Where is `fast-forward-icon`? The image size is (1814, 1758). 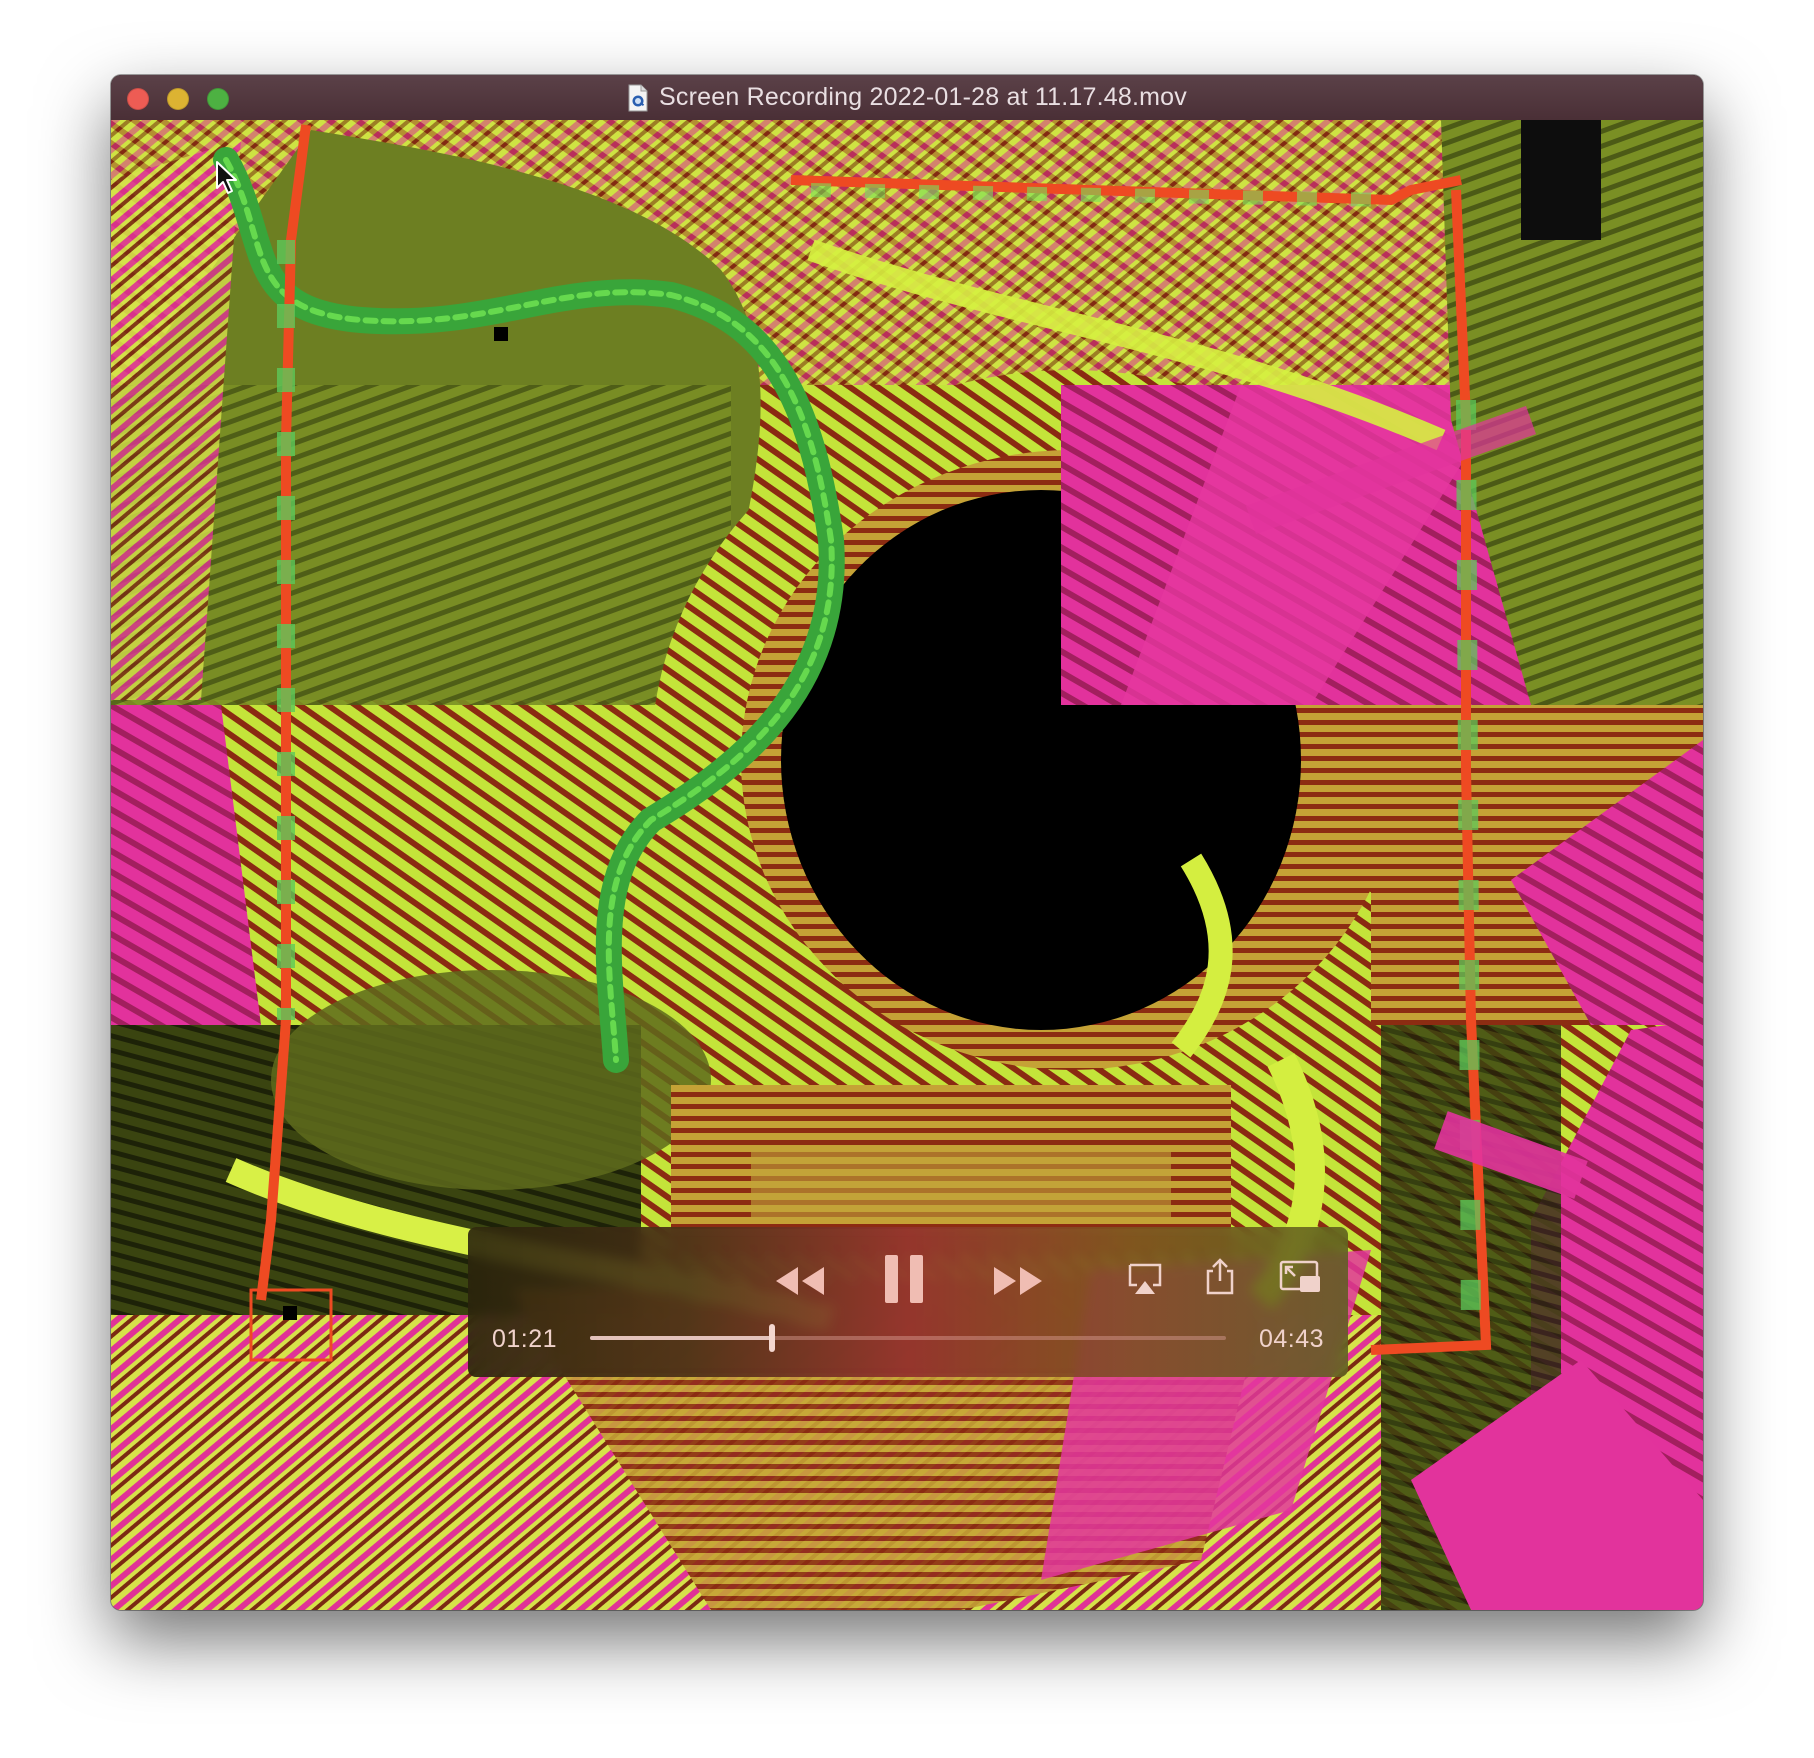 fast-forward-icon is located at coordinates (1018, 1281).